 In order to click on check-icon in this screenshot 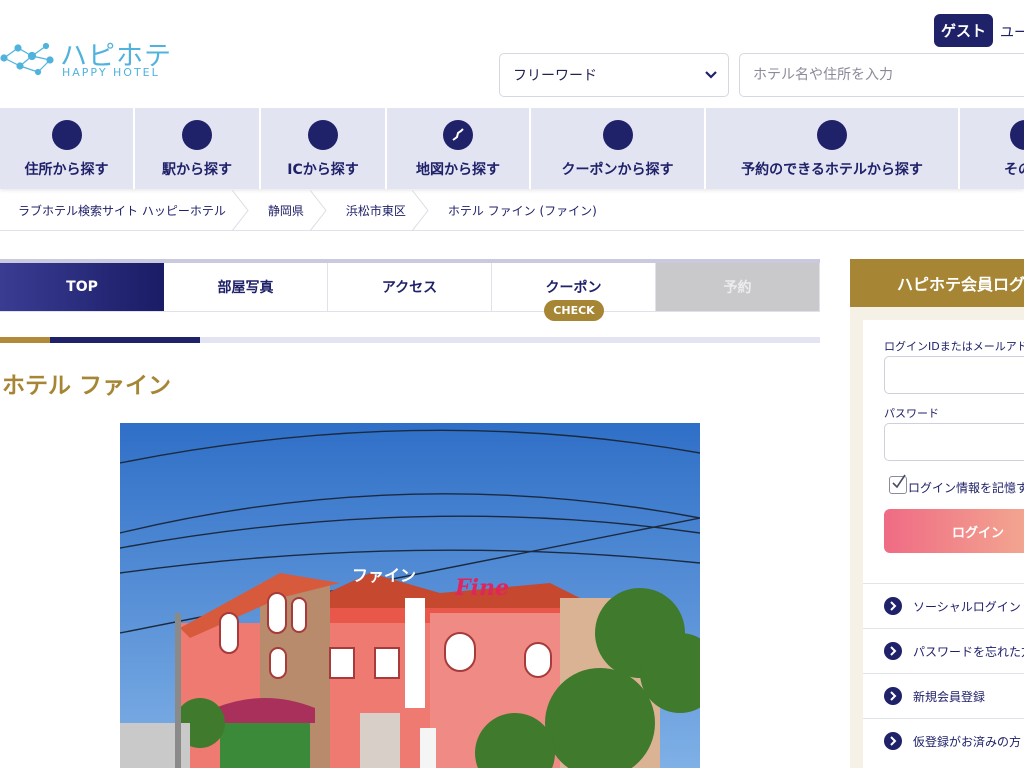, I will do `click(899, 481)`.